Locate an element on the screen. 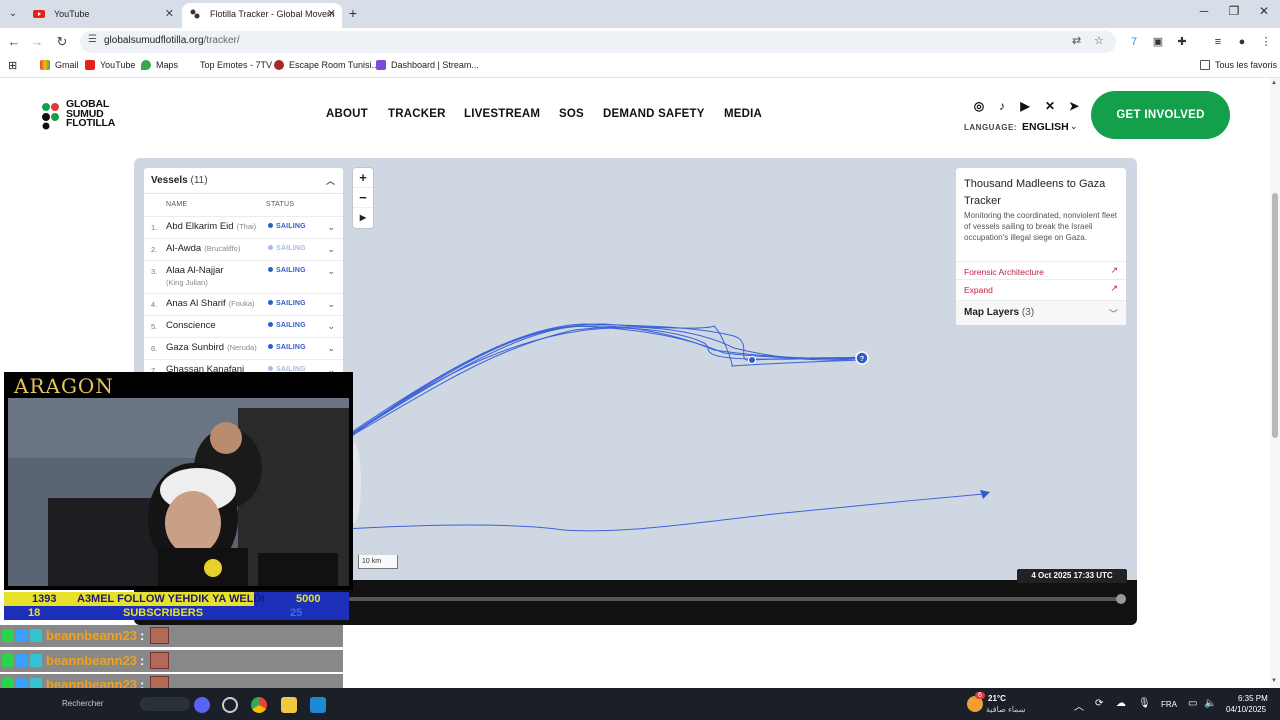  telegram-icon: ➤ is located at coordinates (1074, 106).